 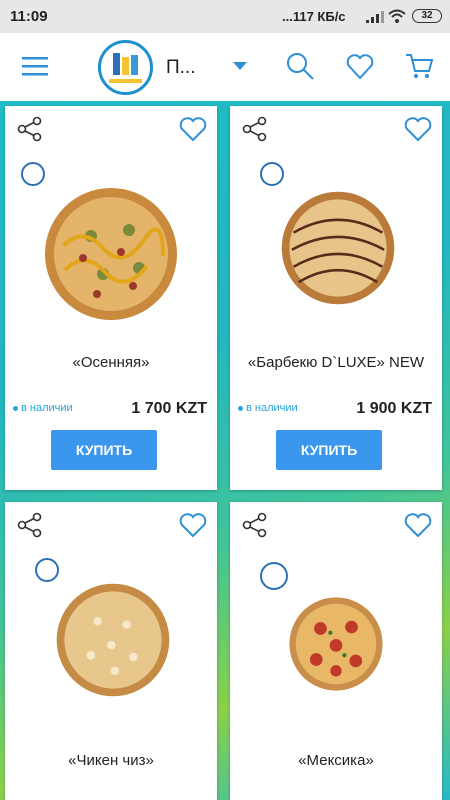 I want to click on product-name: «Барбекю D`LUXE» NEW, so click(x=336, y=362).